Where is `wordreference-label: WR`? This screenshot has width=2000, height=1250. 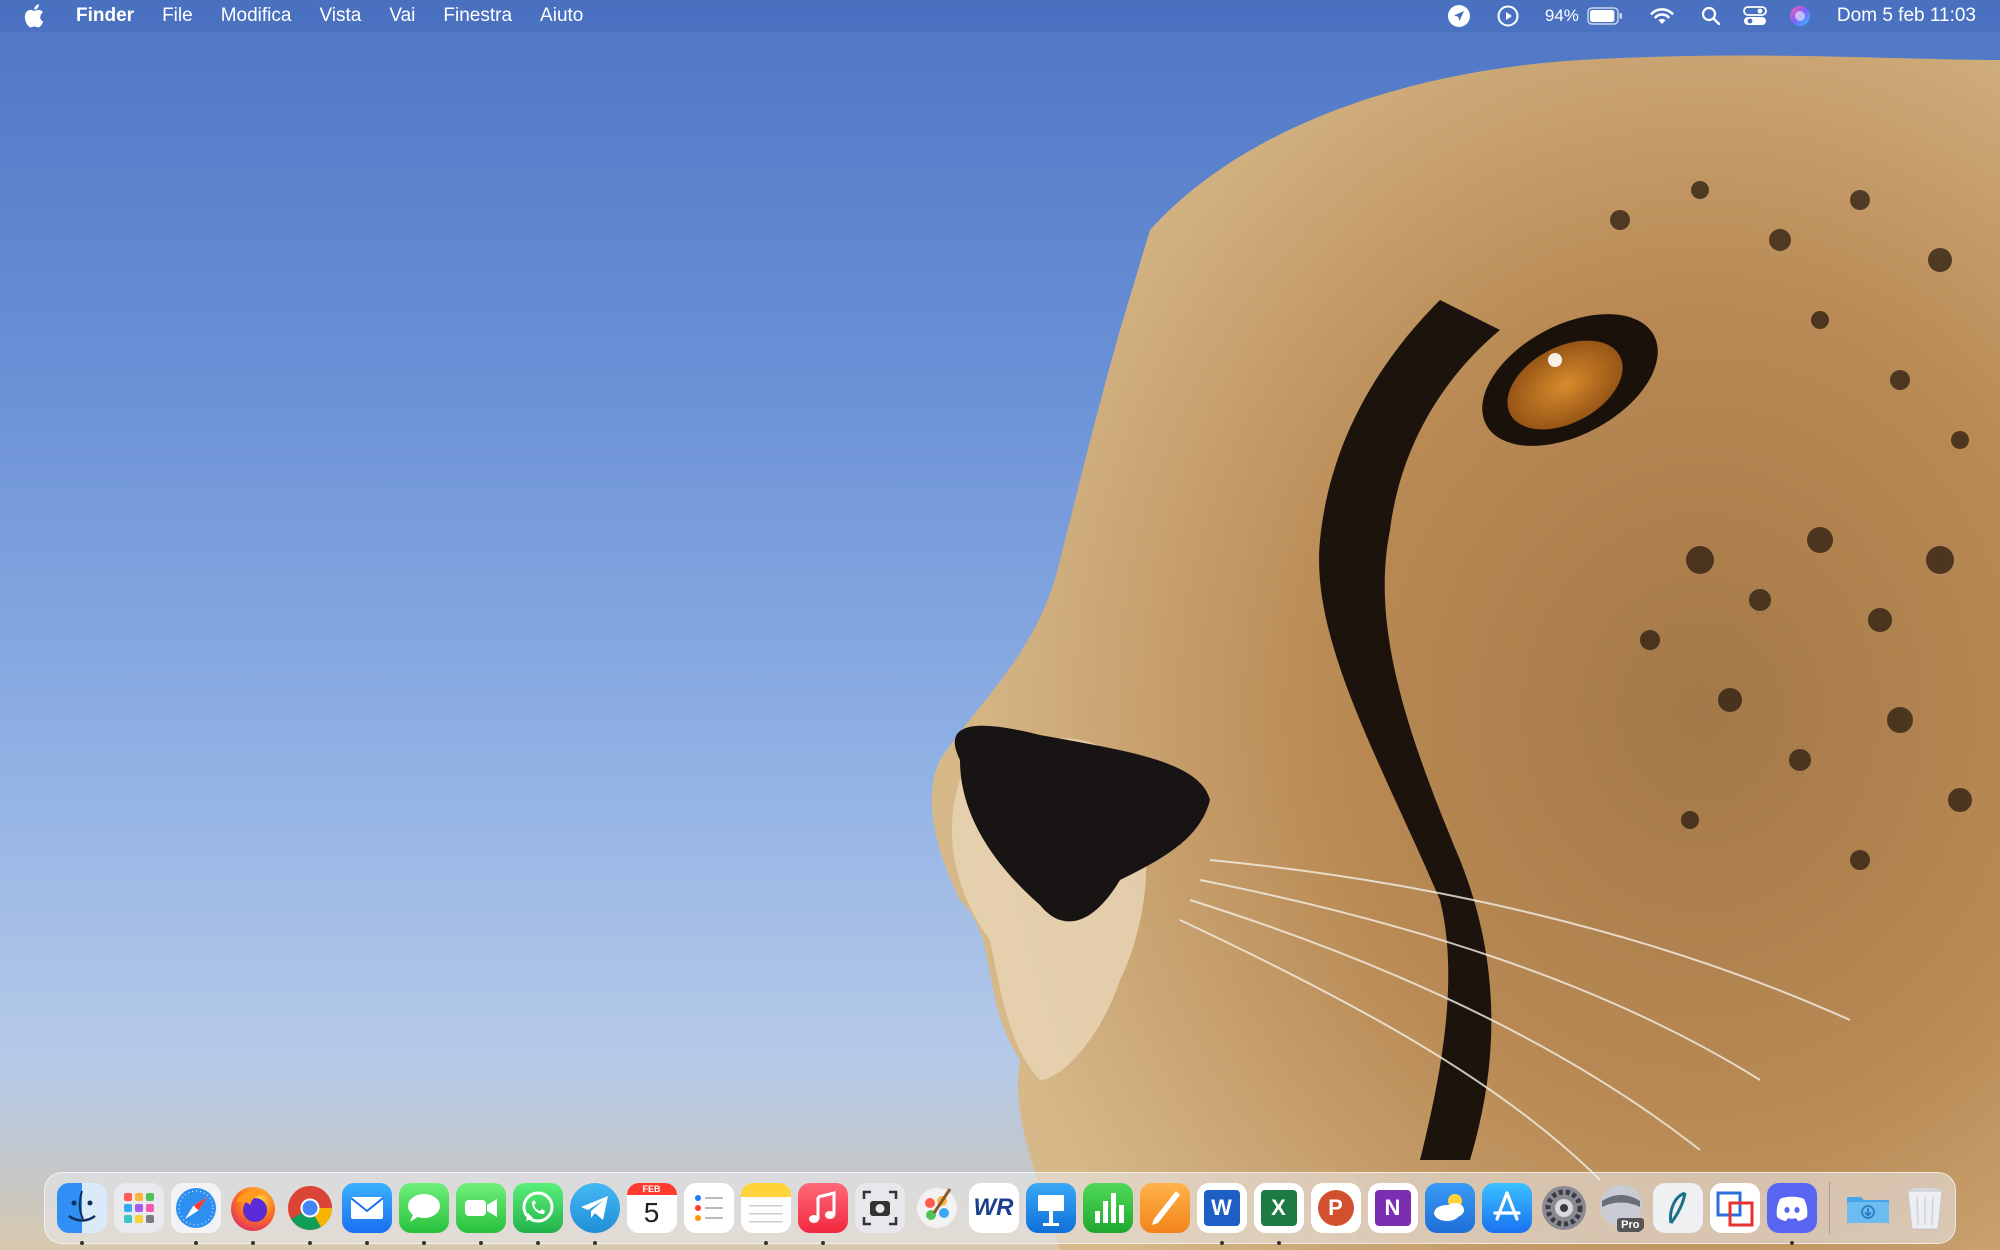
wordreference-label: WR is located at coordinates (993, 1207).